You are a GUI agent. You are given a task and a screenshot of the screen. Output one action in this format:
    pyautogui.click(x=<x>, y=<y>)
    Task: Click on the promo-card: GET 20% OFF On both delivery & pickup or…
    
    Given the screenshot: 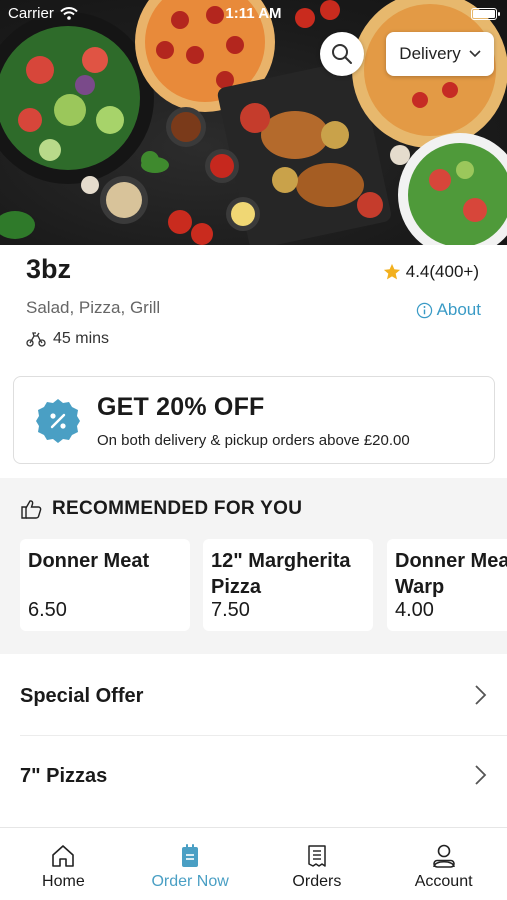 What is the action you would take?
    pyautogui.click(x=254, y=420)
    